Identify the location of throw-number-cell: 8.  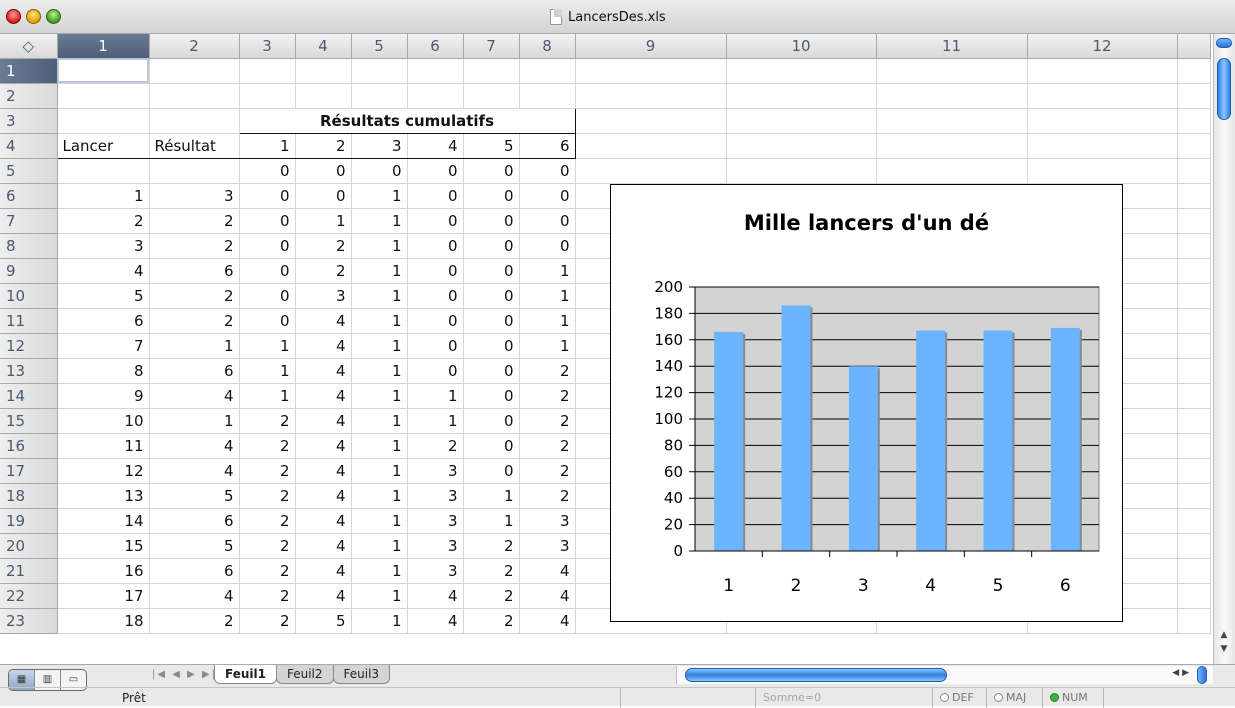
(103, 371).